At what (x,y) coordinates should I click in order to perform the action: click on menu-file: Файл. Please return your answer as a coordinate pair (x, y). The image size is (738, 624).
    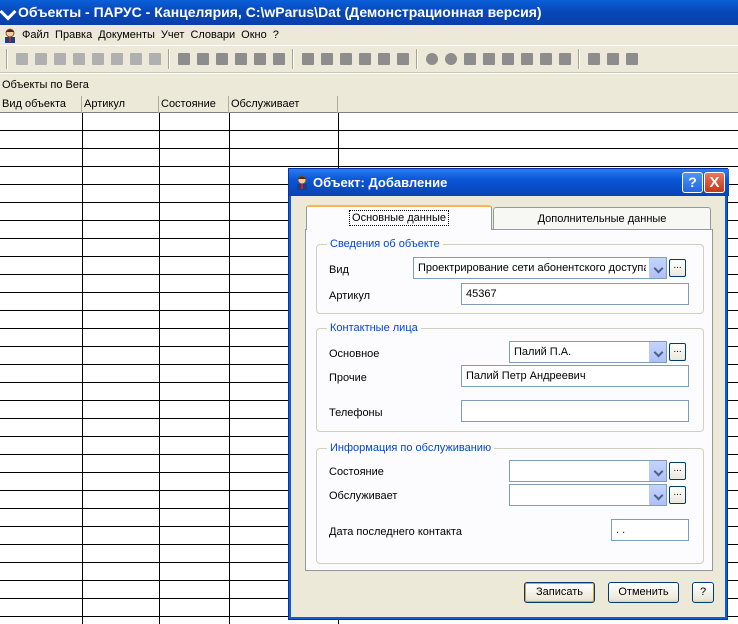
    Looking at the image, I should click on (38, 35).